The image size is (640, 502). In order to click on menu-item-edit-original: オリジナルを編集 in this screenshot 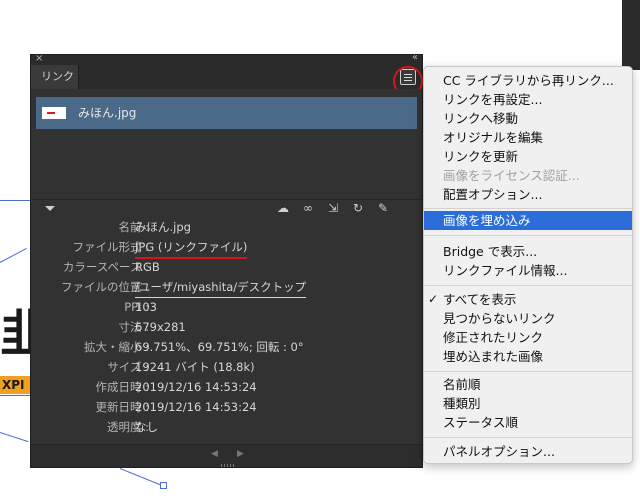, I will do `click(528, 137)`.